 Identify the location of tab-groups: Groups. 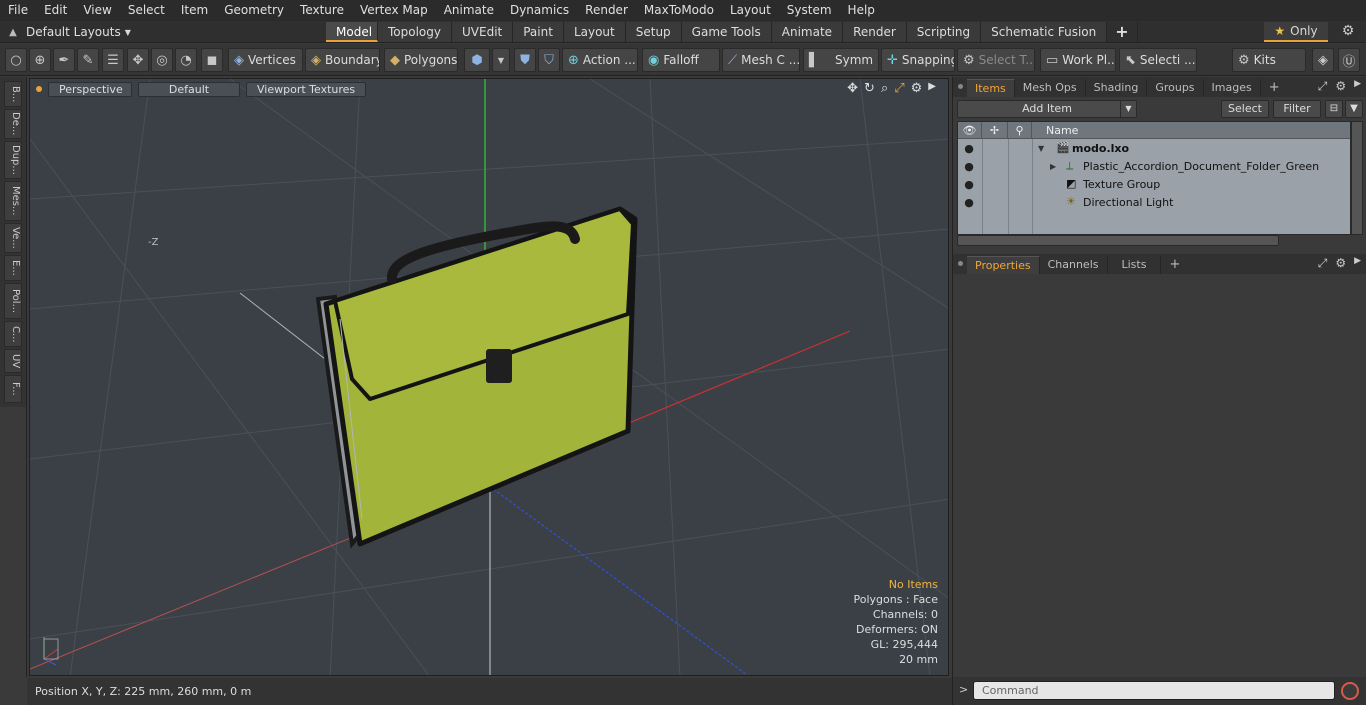
(1175, 88).